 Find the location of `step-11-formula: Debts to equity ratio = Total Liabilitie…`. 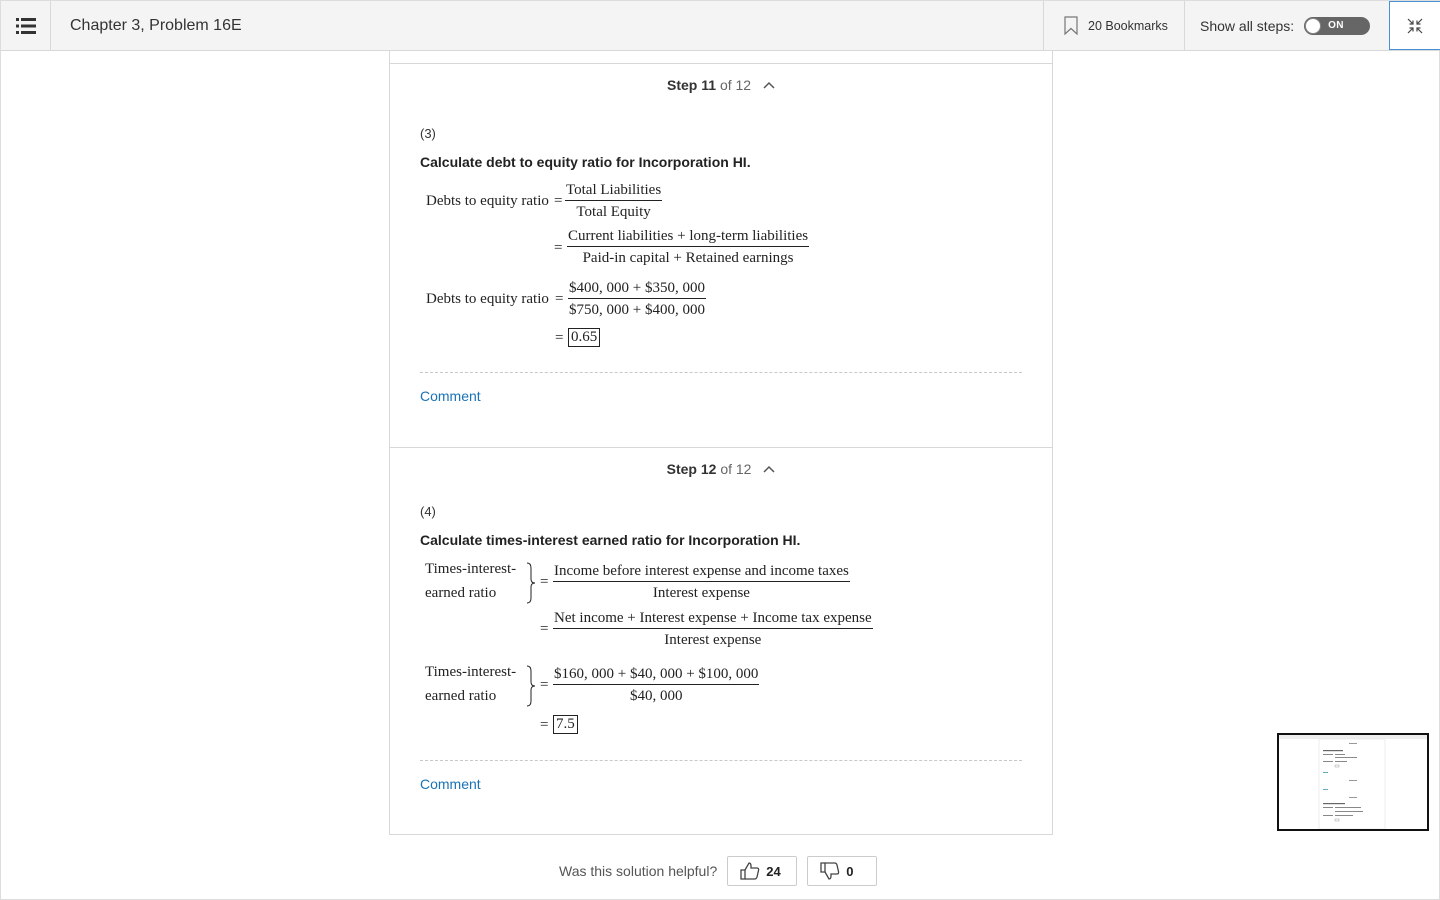

step-11-formula: Debts to equity ratio = Total Liabilitie… is located at coordinates (720, 269).